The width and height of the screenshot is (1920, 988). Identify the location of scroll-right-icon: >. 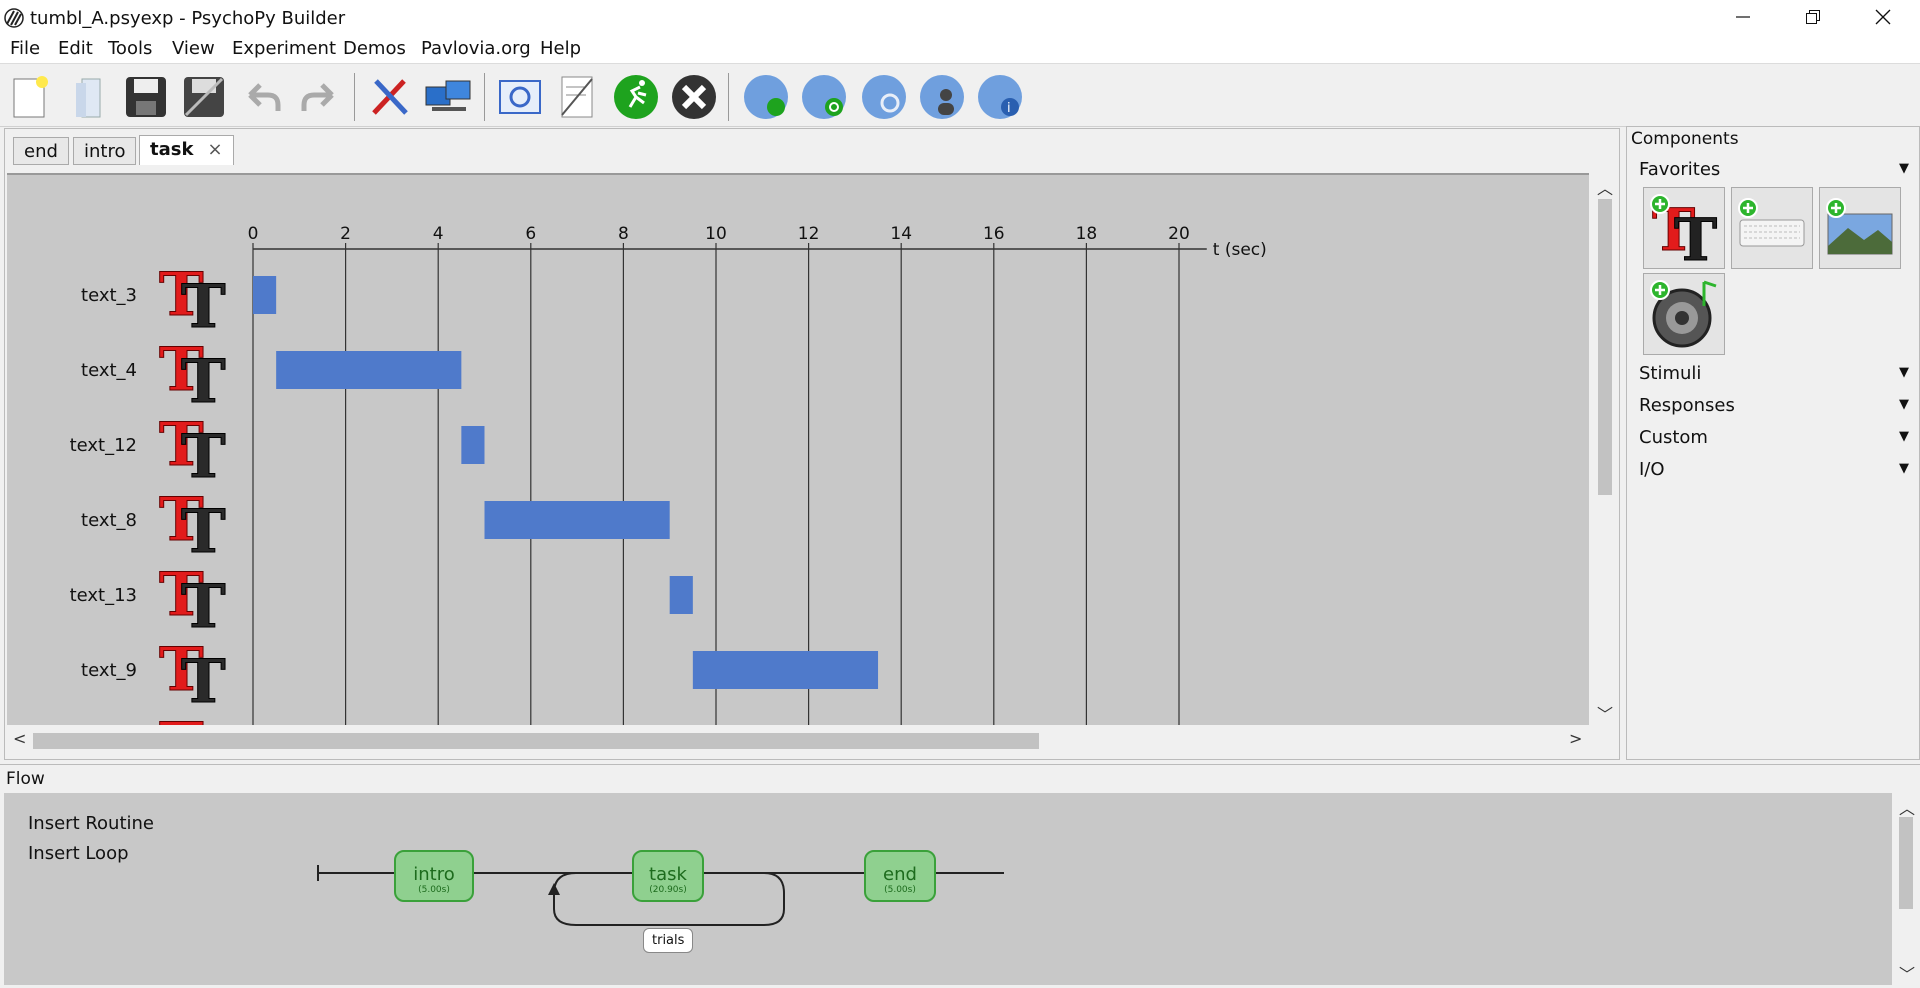
(1575, 738).